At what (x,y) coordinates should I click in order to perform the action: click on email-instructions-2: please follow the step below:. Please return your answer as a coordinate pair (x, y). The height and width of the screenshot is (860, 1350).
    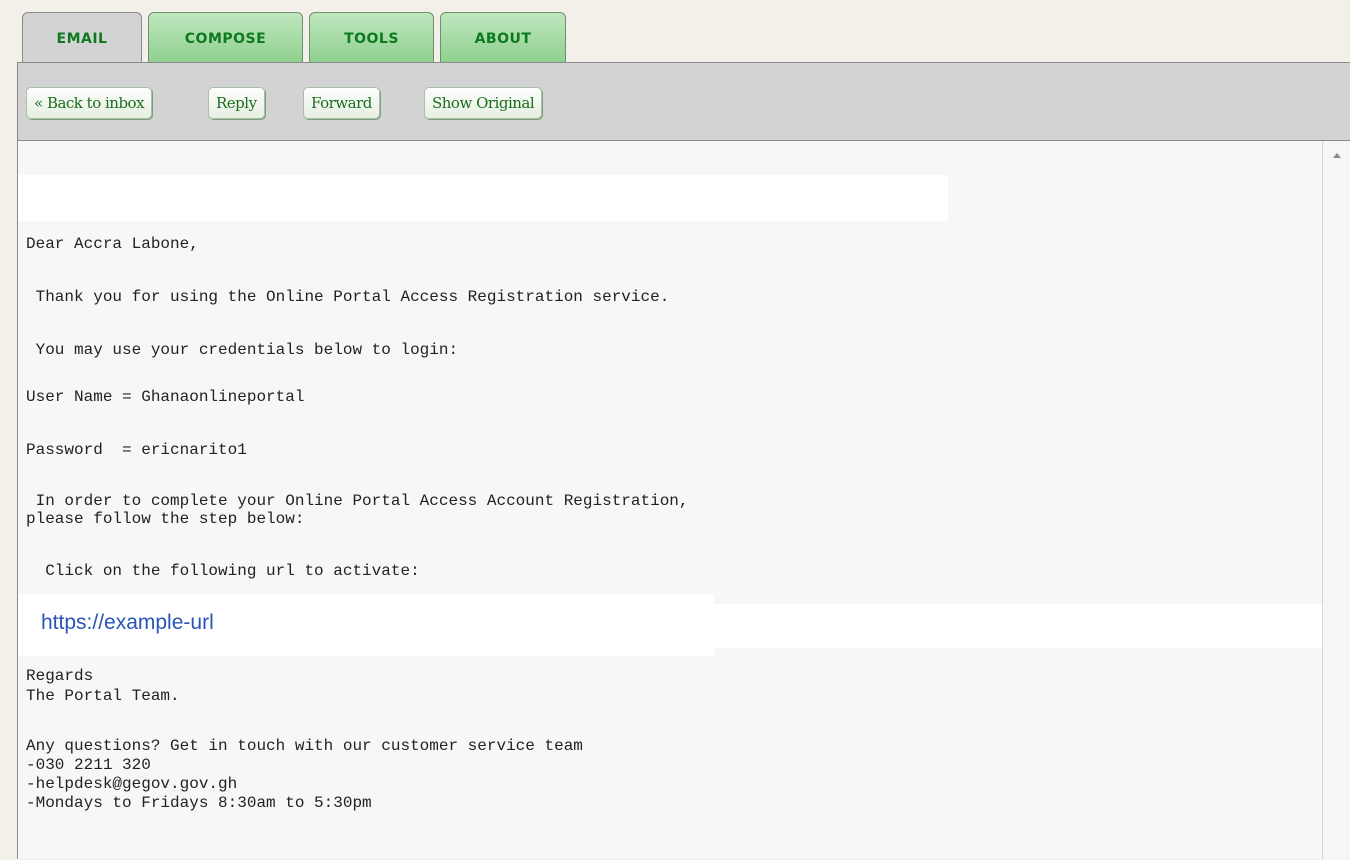
    Looking at the image, I should click on (165, 519).